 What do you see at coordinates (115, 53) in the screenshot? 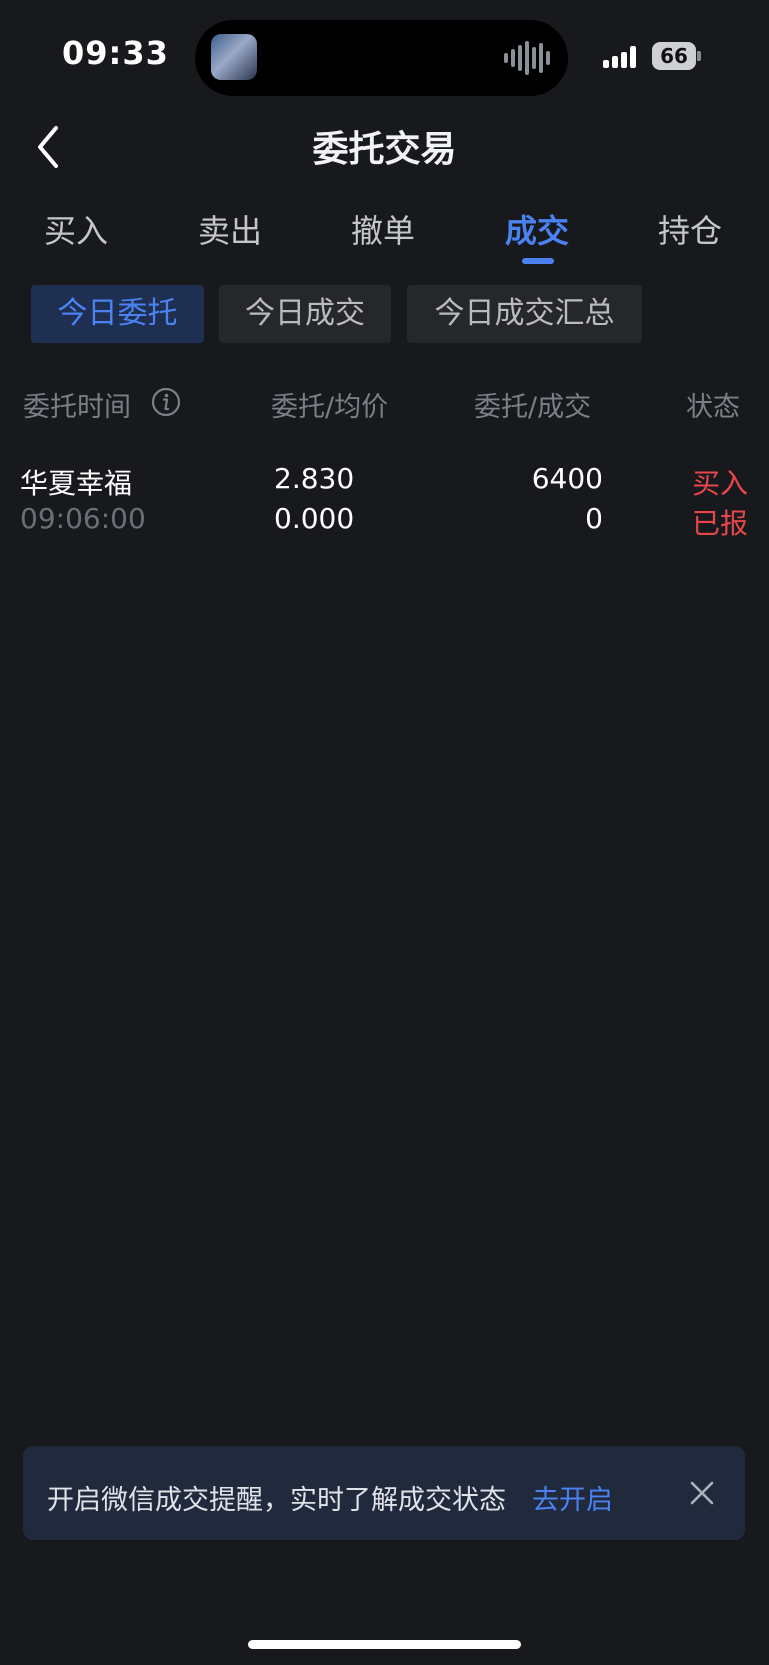
I see `status-time: 09:33` at bounding box center [115, 53].